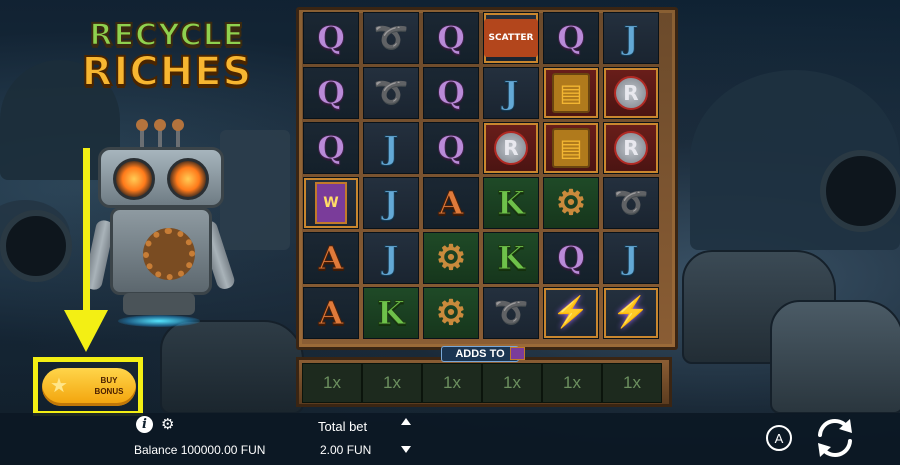  Describe the element at coordinates (200, 450) in the screenshot. I see `balance-display: Balance 100000.00 FUN` at that location.